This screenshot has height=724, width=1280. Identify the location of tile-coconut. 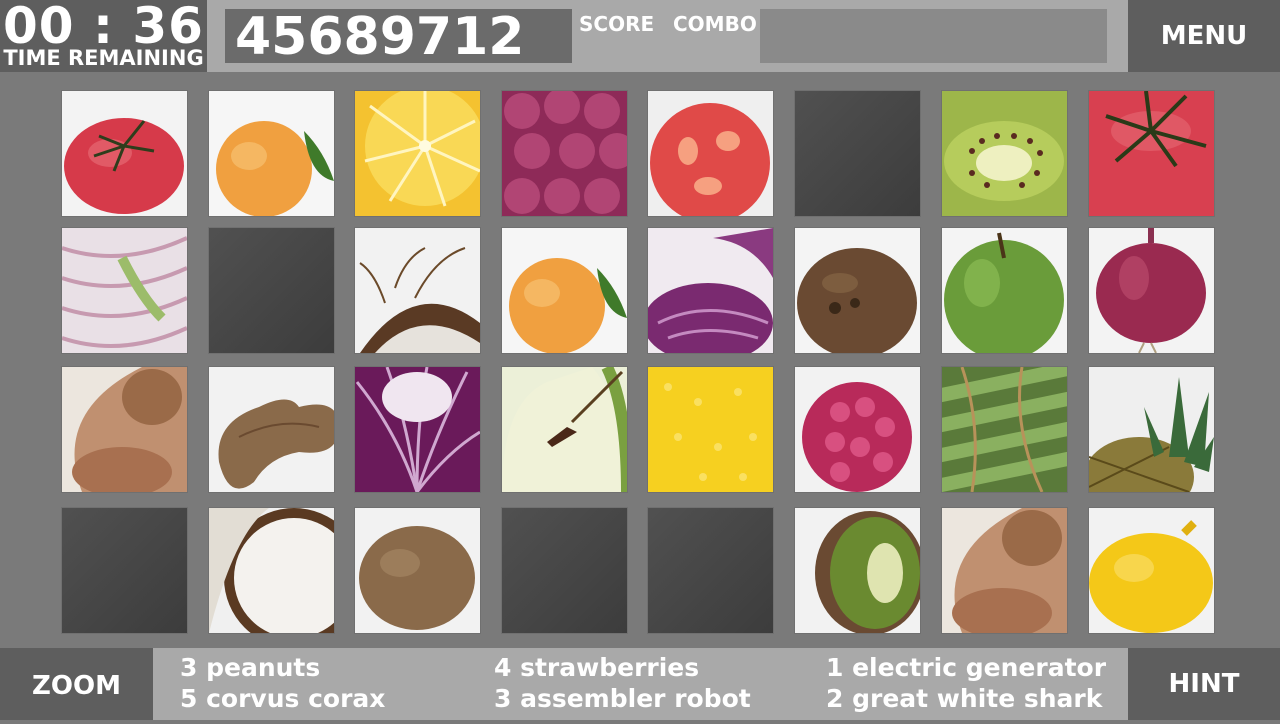
(857, 290).